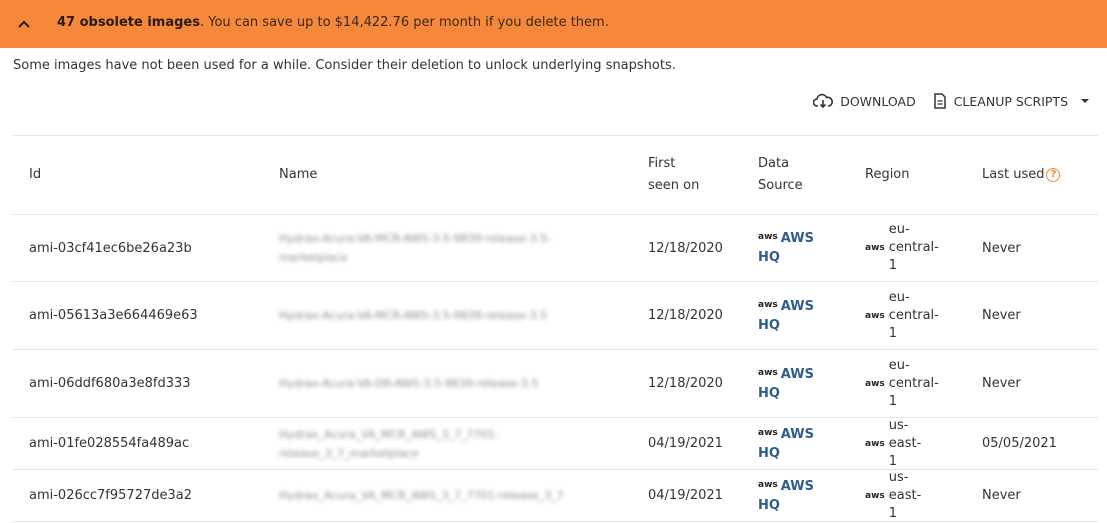 Image resolution: width=1107 pixels, height=523 pixels. What do you see at coordinates (144, 175) in the screenshot?
I see `header-id: Id` at bounding box center [144, 175].